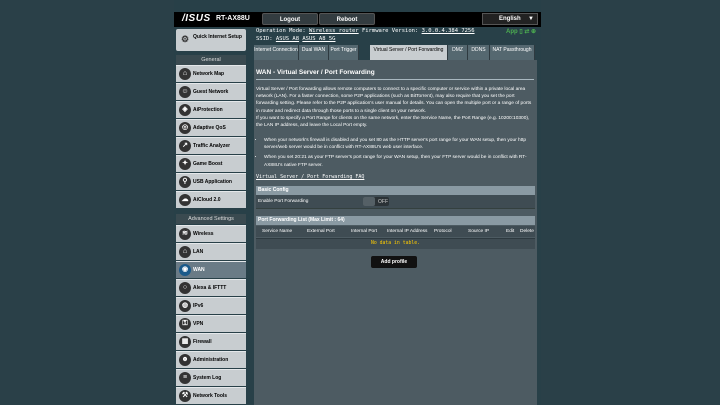  What do you see at coordinates (211, 127) in the screenshot?
I see `sidebar-item-adaptive-qos: ◎ Adaptive QoS` at bounding box center [211, 127].